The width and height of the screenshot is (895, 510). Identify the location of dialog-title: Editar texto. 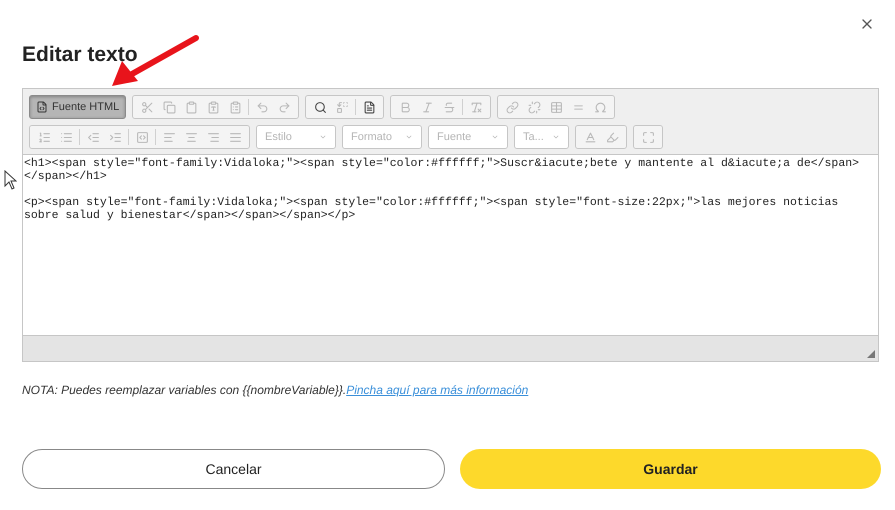
(80, 55).